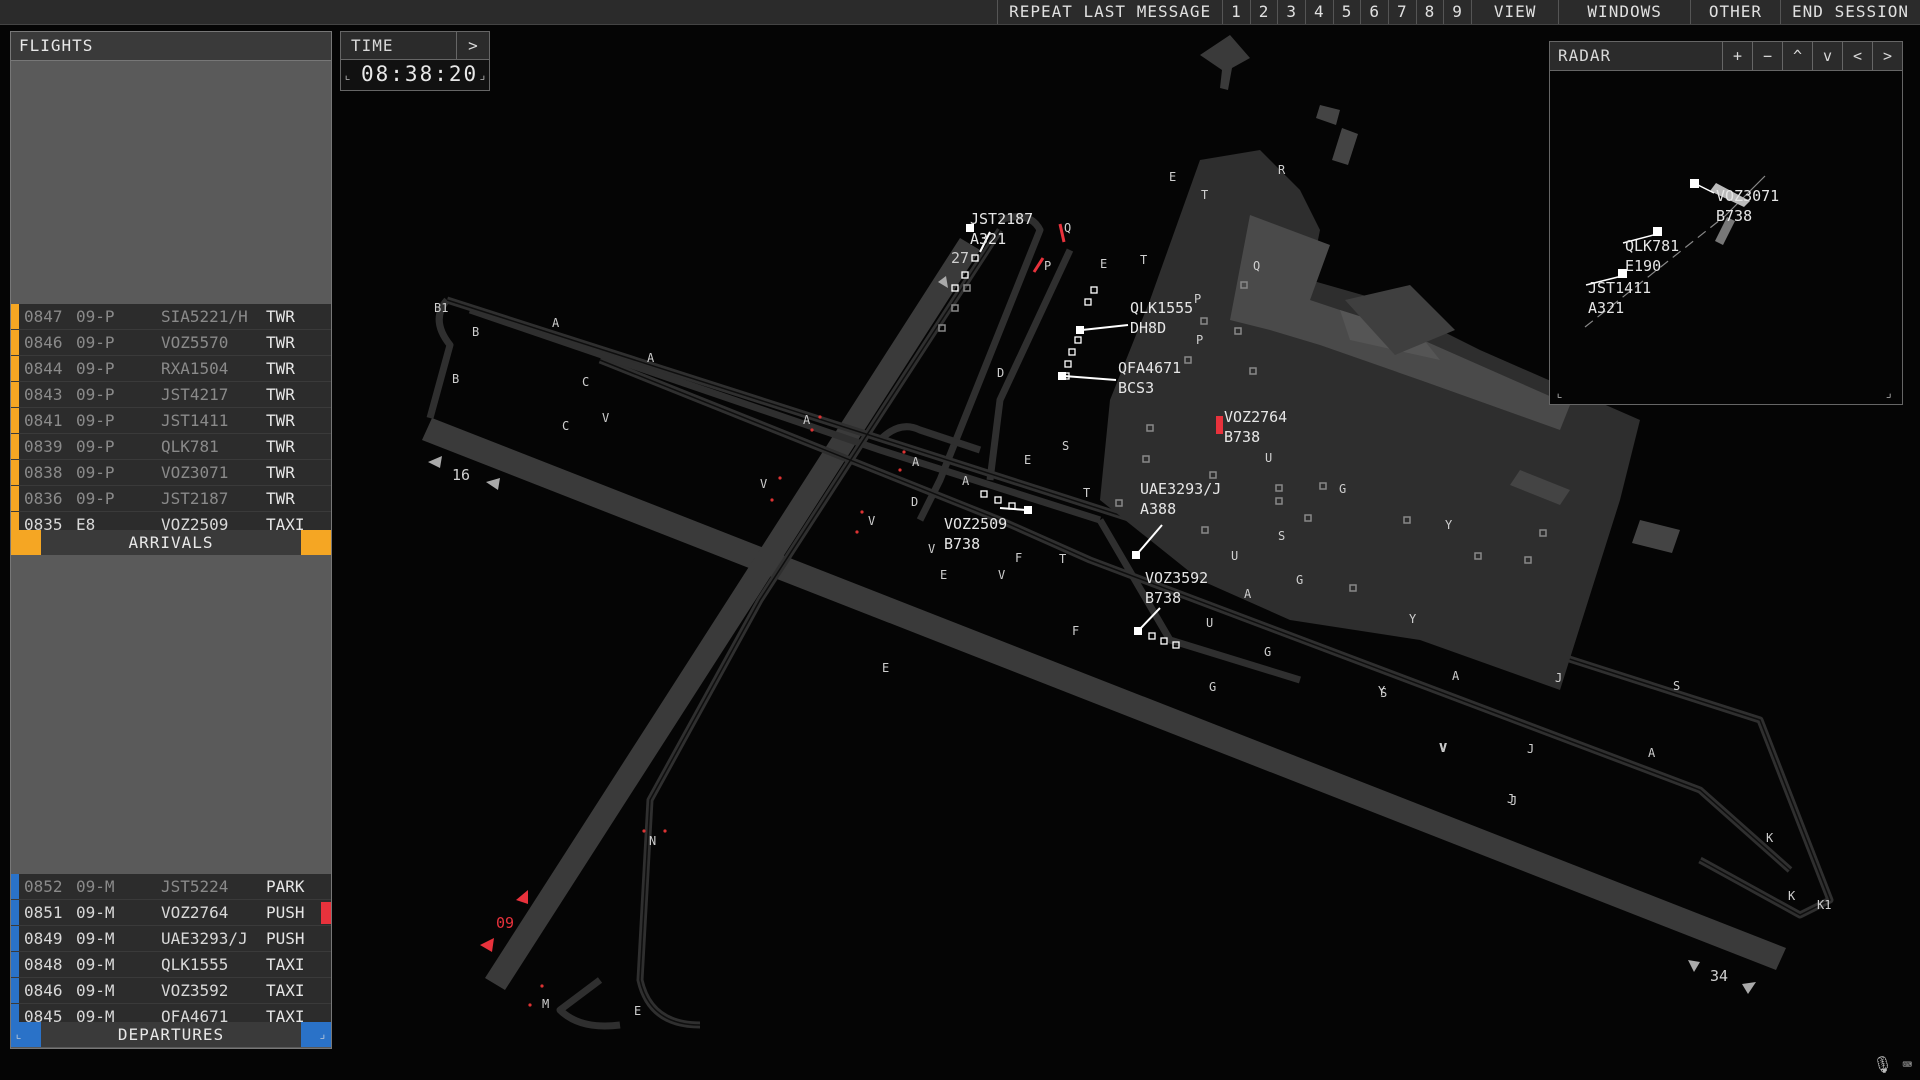  What do you see at coordinates (171, 317) in the screenshot?
I see `flight-strip-row: 0847 09-P SIA5221/H TWR` at bounding box center [171, 317].